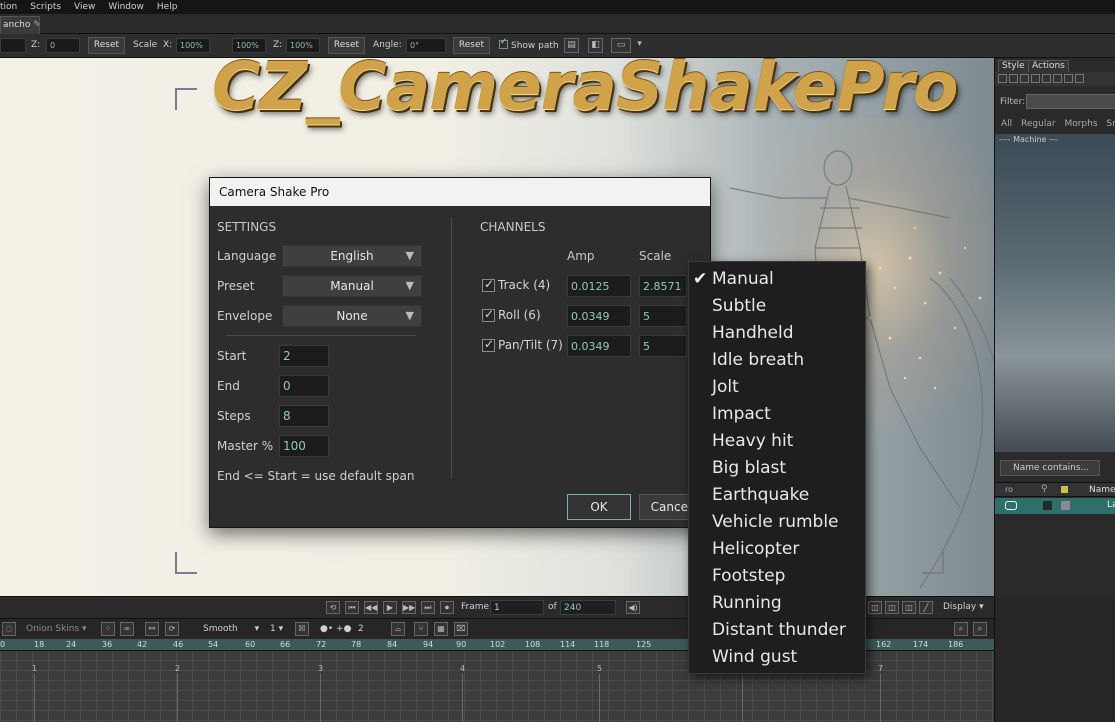 This screenshot has height=722, width=1115. Describe the element at coordinates (599, 286) in the screenshot. I see `track-amp-field: 0.0125` at that location.